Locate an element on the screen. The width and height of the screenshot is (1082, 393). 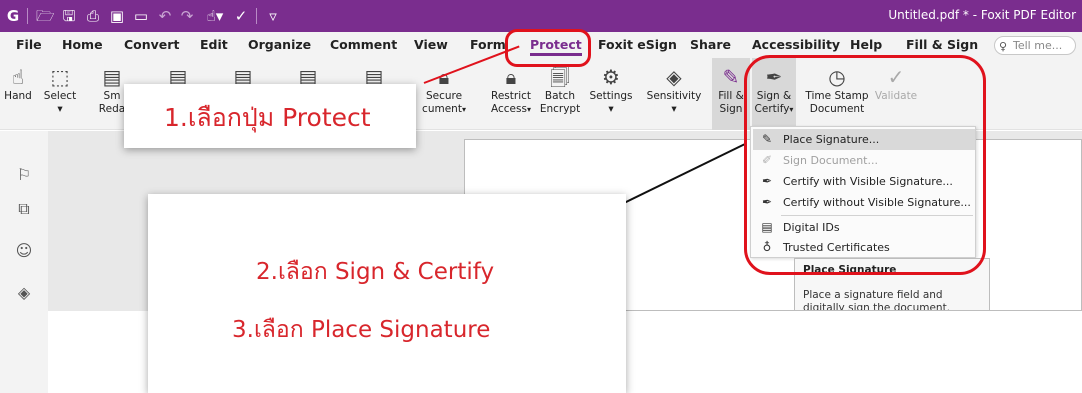
restrict-label-2: Access▾ is located at coordinates (511, 109).